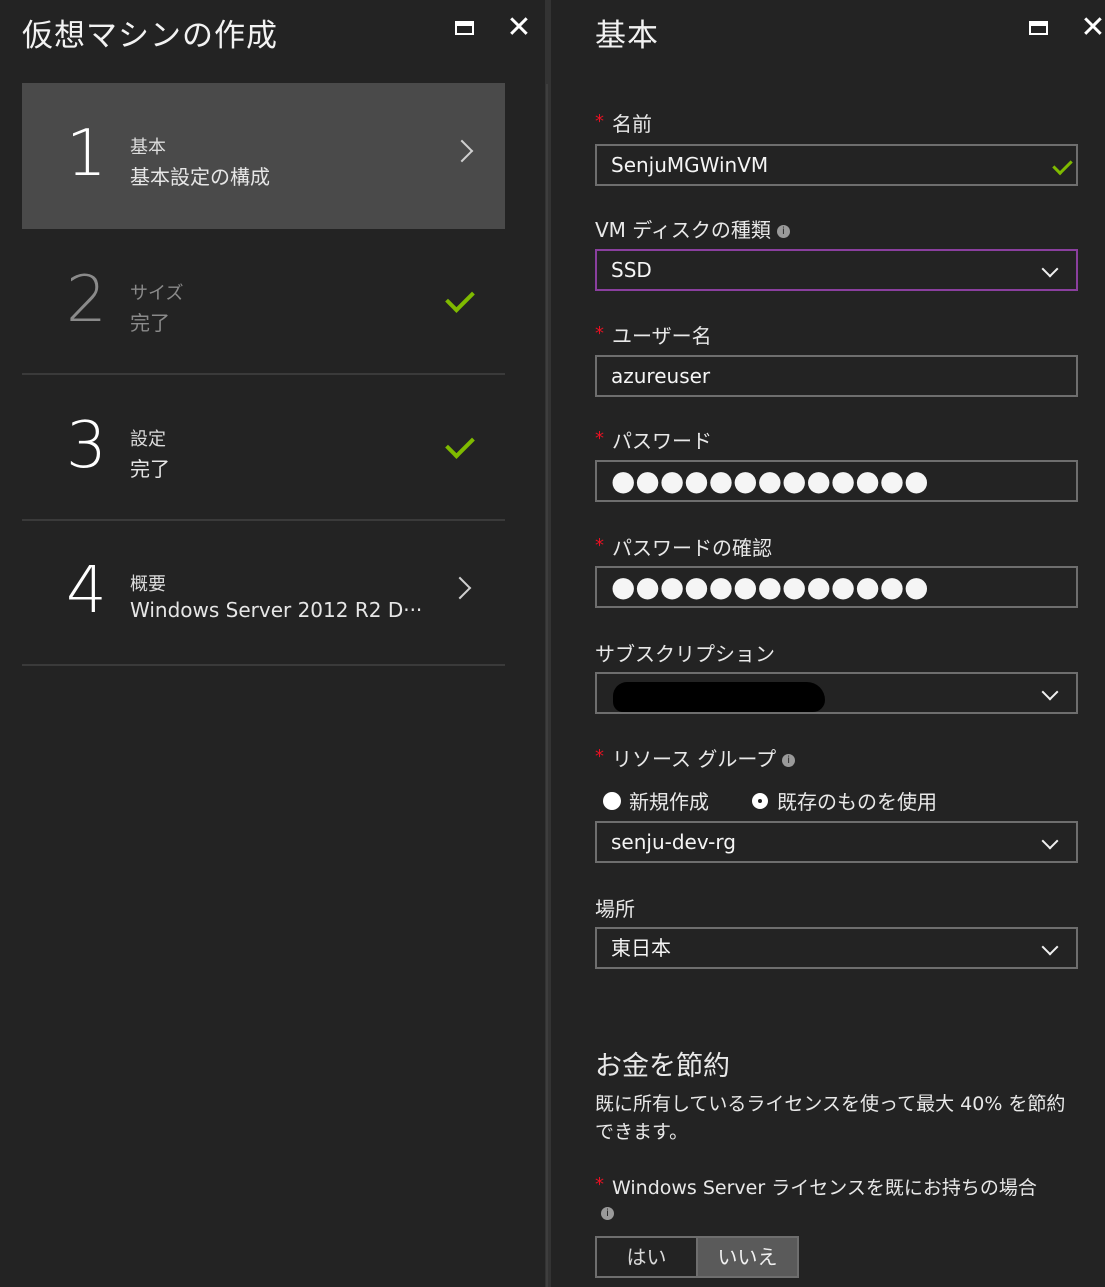 Image resolution: width=1105 pixels, height=1287 pixels. Describe the element at coordinates (844, 800) in the screenshot. I see `resource-group-radio-existing: 既存のものを使用` at that location.